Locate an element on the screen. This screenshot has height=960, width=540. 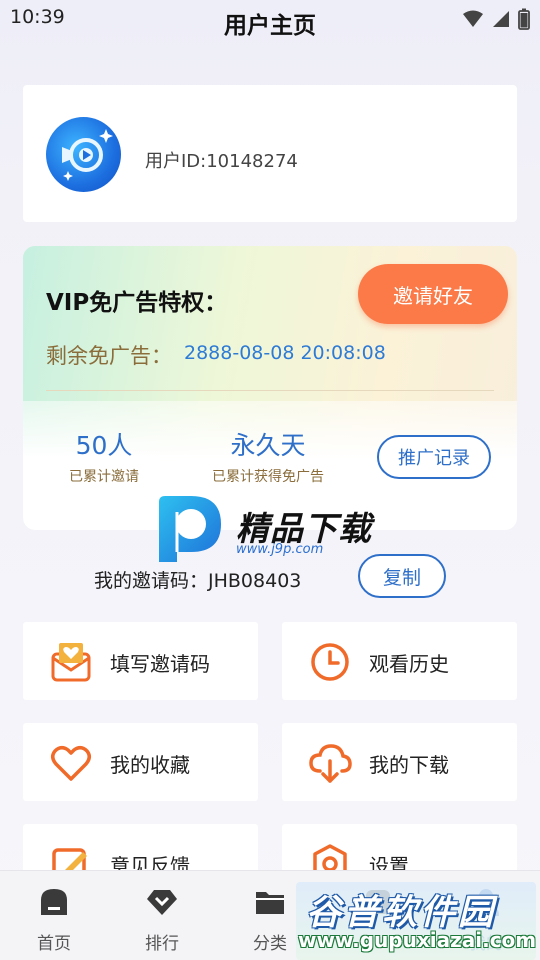
profile-card: 用户ID:10148274 is located at coordinates (270, 153).